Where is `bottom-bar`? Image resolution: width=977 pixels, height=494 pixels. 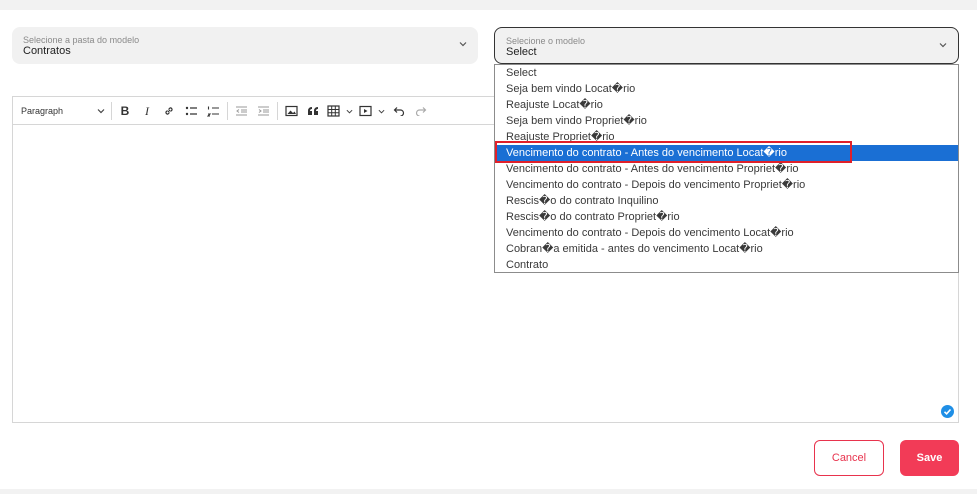
bottom-bar is located at coordinates (488, 491).